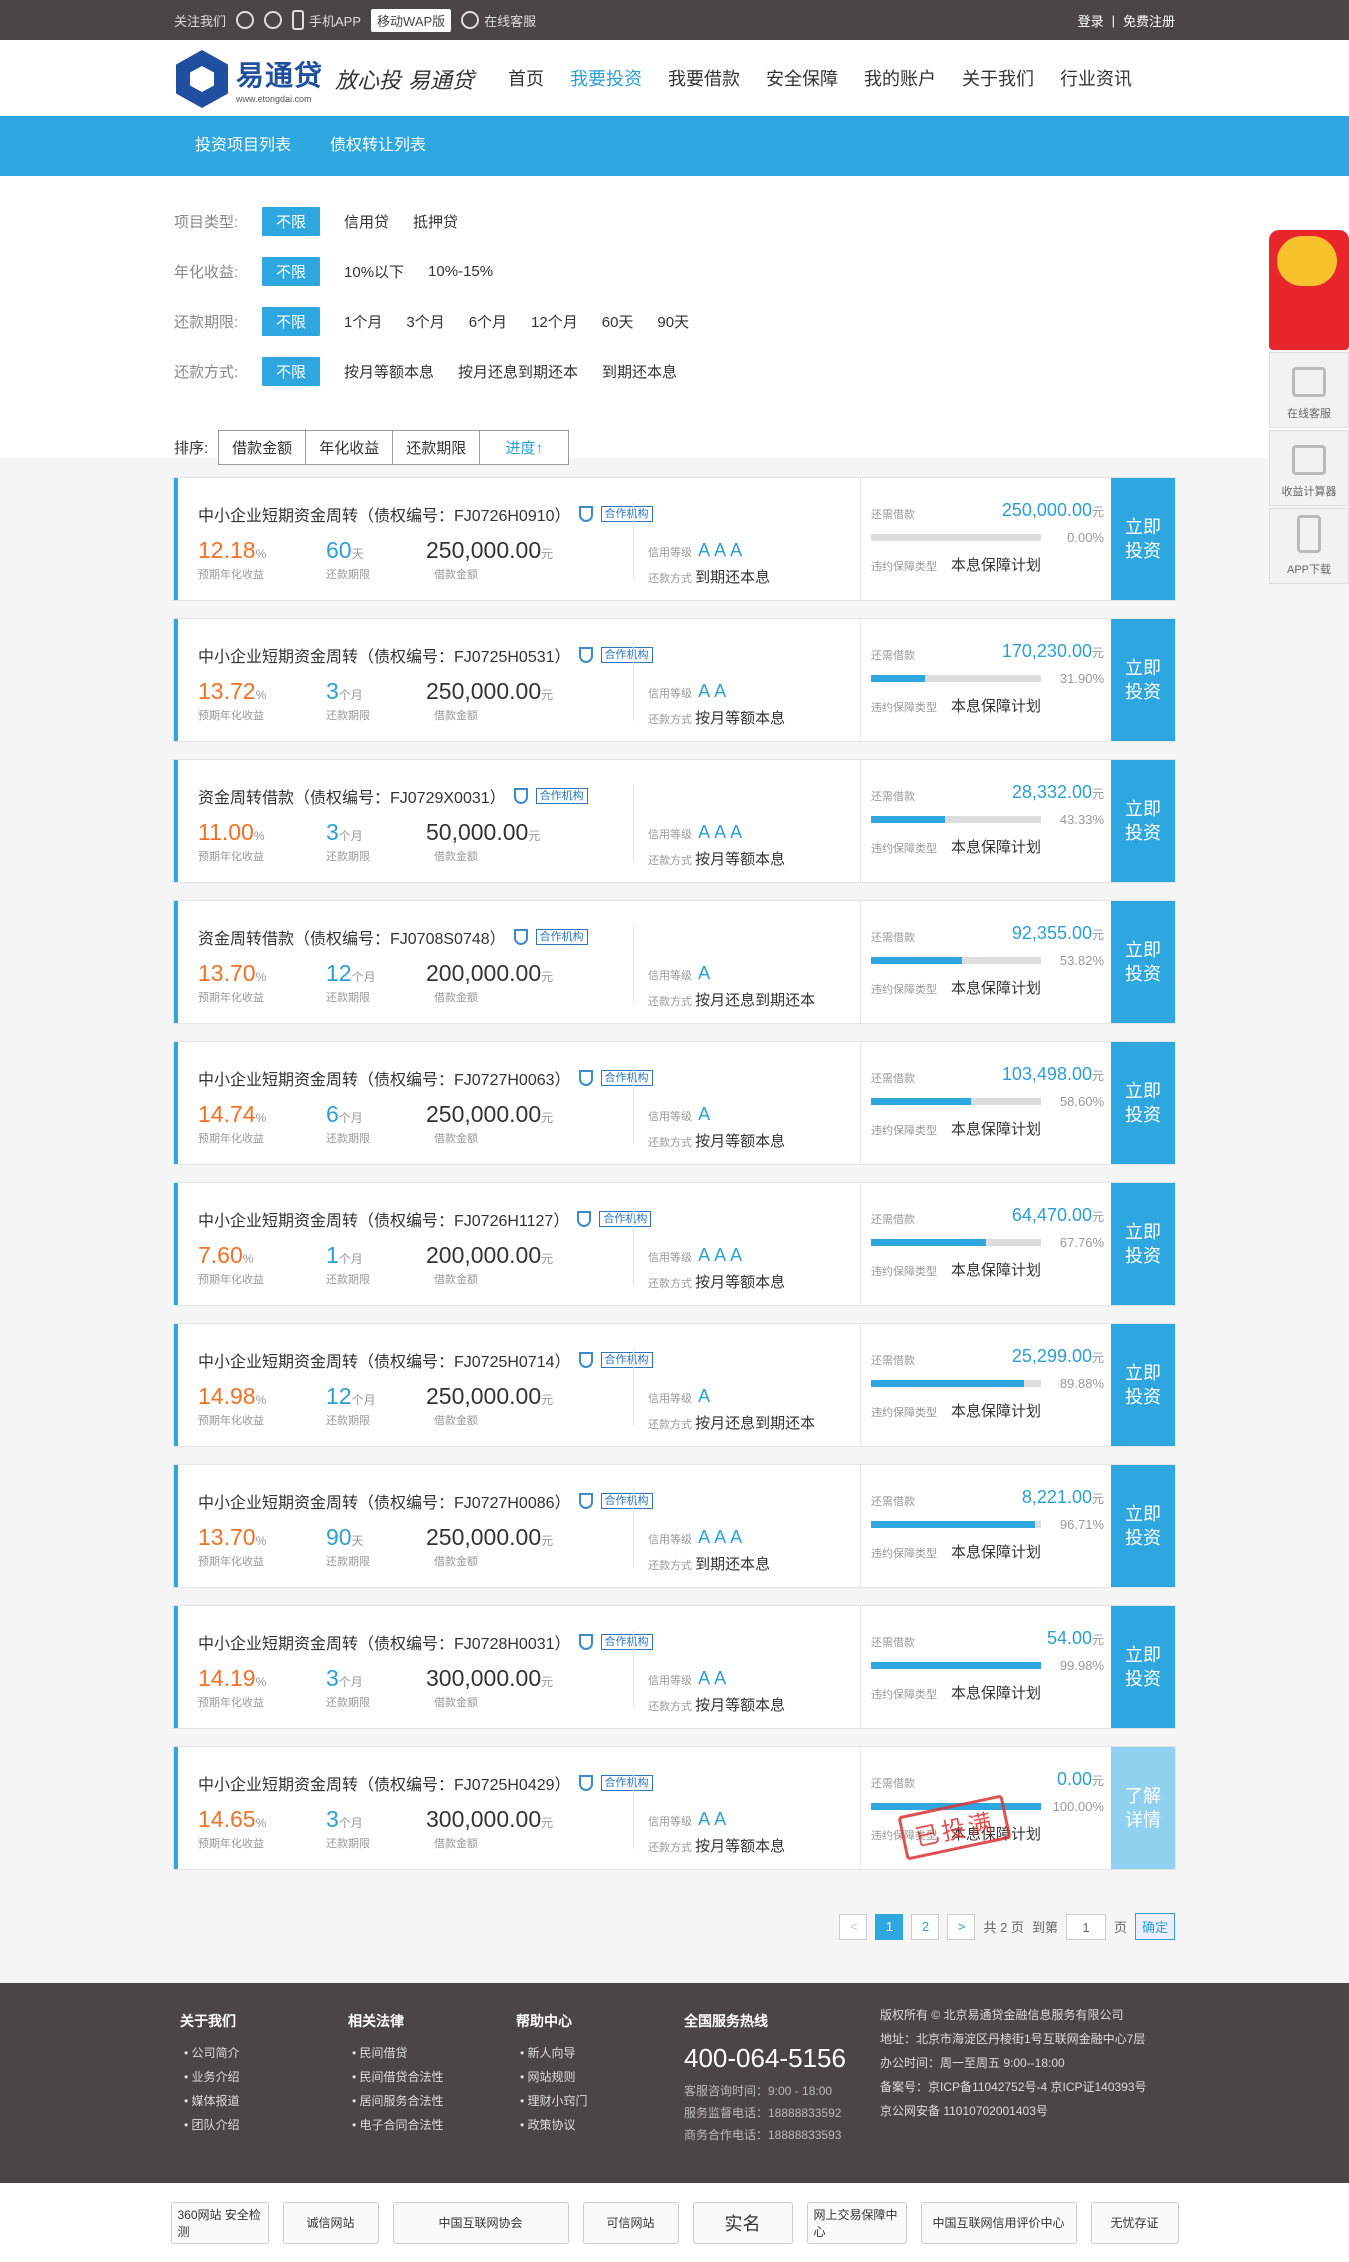 This screenshot has width=1349, height=2262. What do you see at coordinates (552, 2125) in the screenshot?
I see `footer-link: 政策协议` at bounding box center [552, 2125].